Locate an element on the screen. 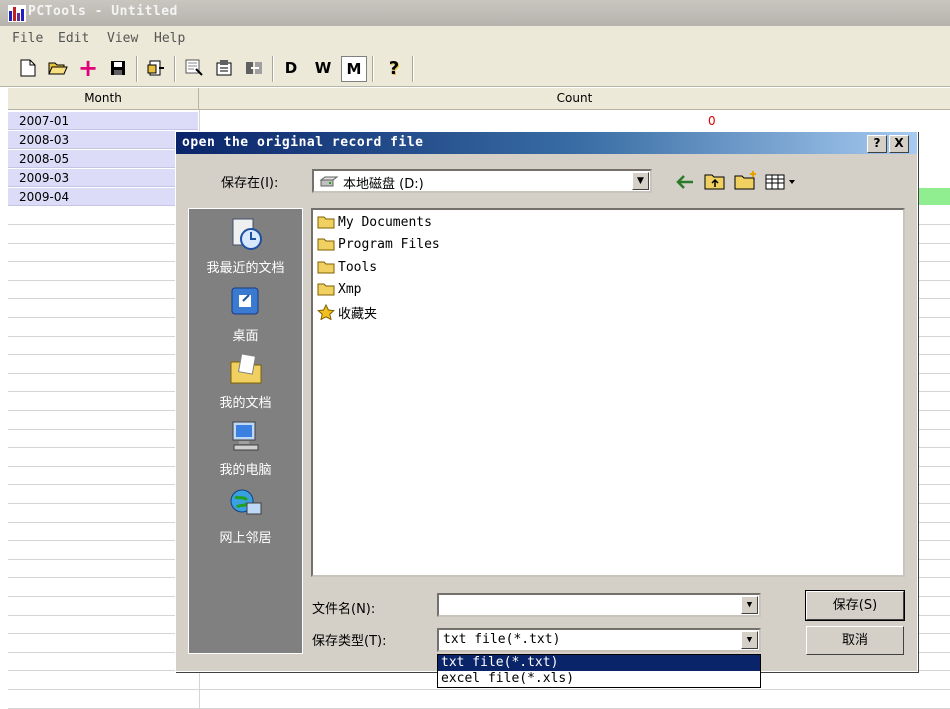  view-menu-icon is located at coordinates (782, 182).